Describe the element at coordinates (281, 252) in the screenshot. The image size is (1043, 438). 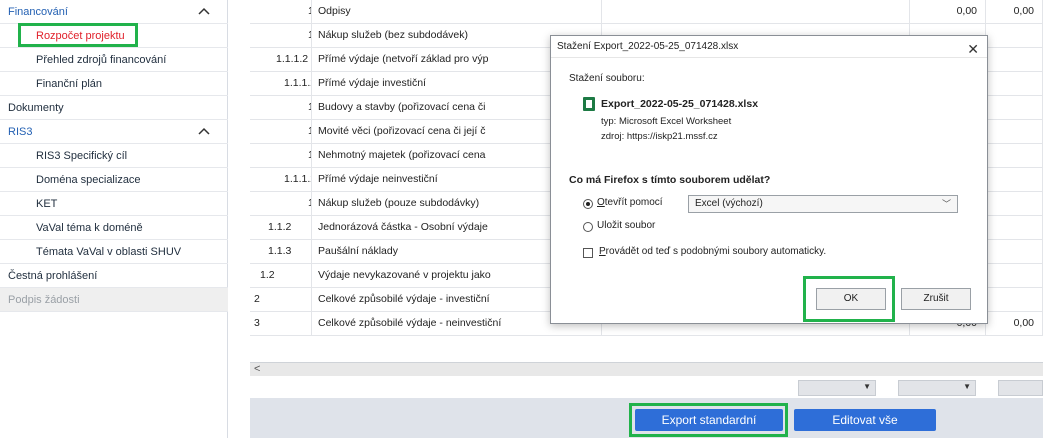
I see `row-code-cell: 1.1.3` at that location.